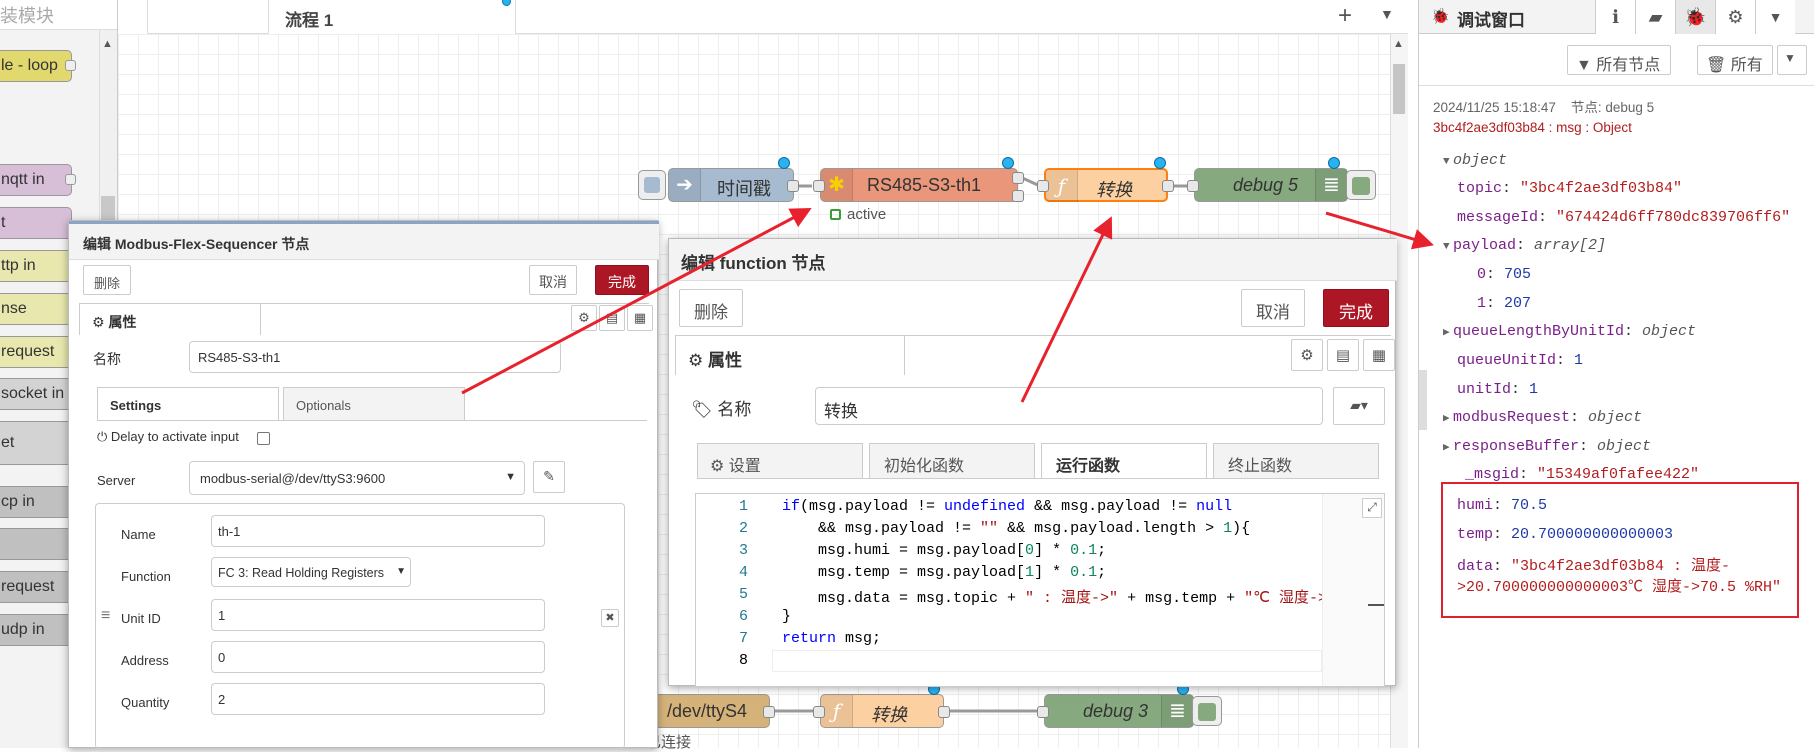 This screenshot has width=1814, height=752. Describe the element at coordinates (357, 478) in the screenshot. I see `server-select: modbus-serial@/dev/ttyS3:9600 ▼` at that location.